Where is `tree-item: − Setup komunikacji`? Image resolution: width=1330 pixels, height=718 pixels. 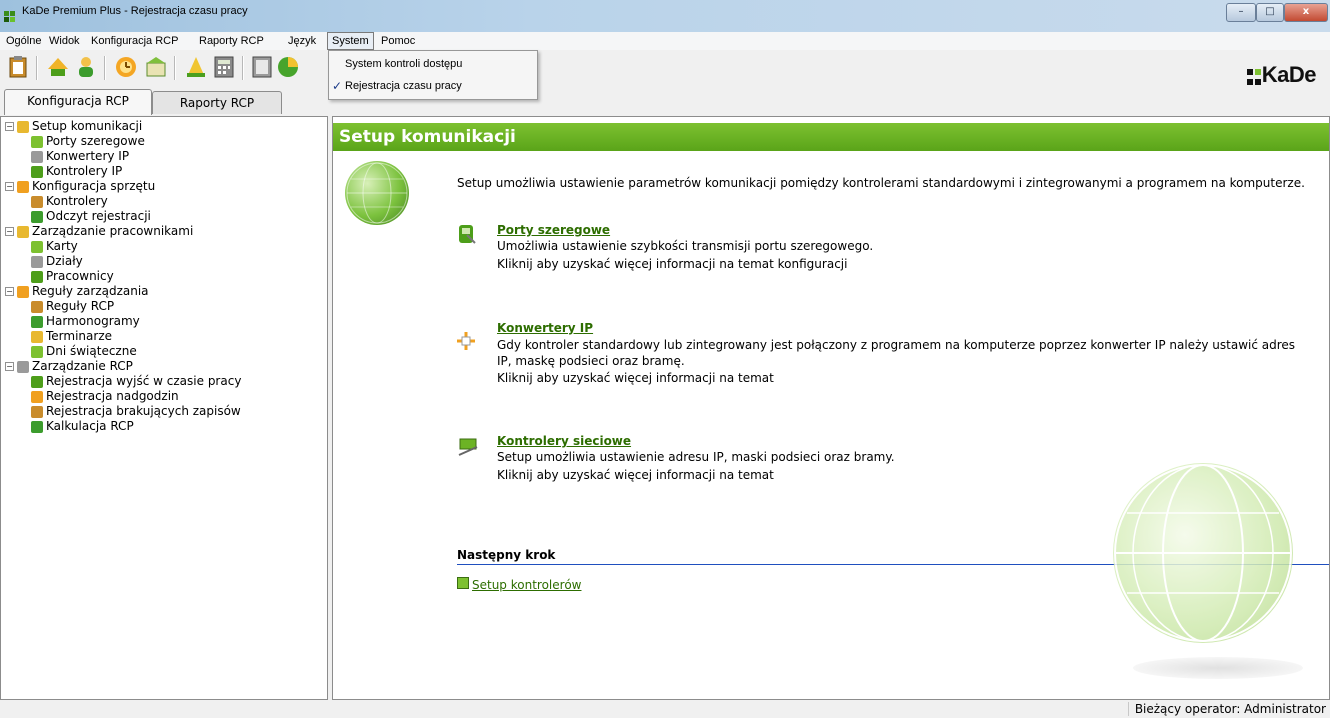
tree-item: − Setup komunikacji is located at coordinates (123, 126).